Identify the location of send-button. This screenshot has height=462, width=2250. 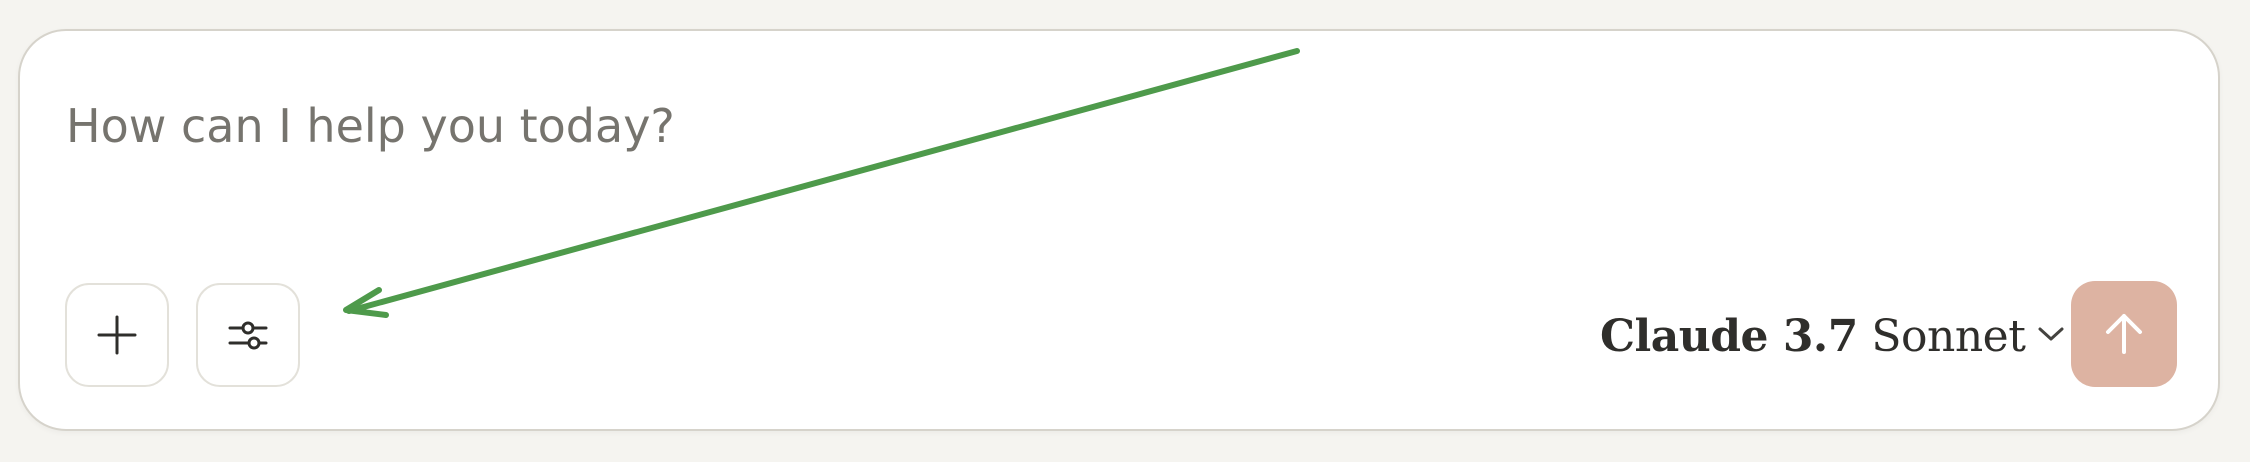
(2124, 334).